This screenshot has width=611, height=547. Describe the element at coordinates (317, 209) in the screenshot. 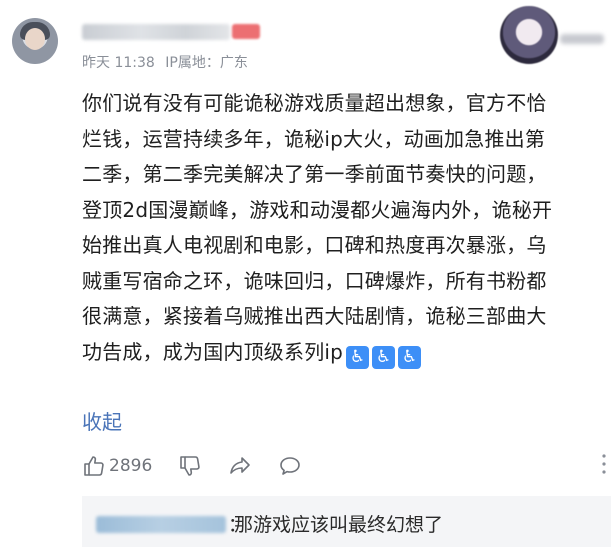

I see `comment-line: 登顶2d国漫巅峰，游戏和动漫都火遍海内外，诡秘开` at that location.